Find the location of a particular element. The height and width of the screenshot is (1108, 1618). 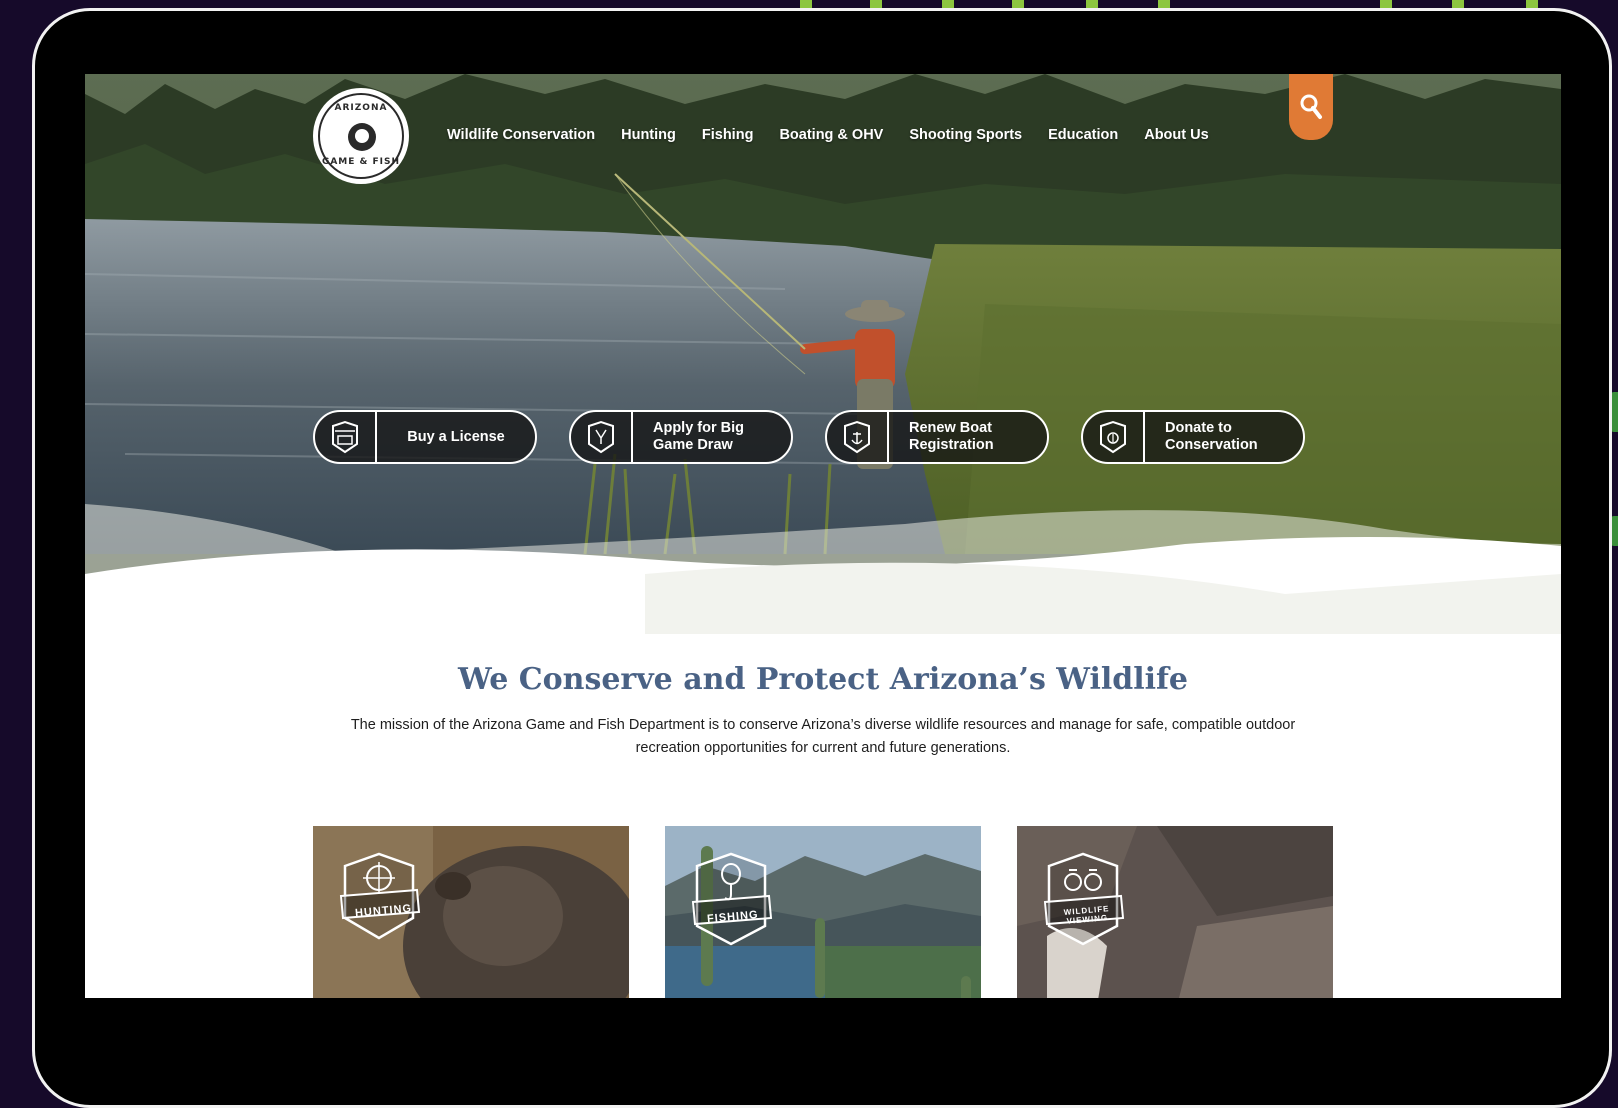

buy-license-text: Buy a License is located at coordinates (456, 436).